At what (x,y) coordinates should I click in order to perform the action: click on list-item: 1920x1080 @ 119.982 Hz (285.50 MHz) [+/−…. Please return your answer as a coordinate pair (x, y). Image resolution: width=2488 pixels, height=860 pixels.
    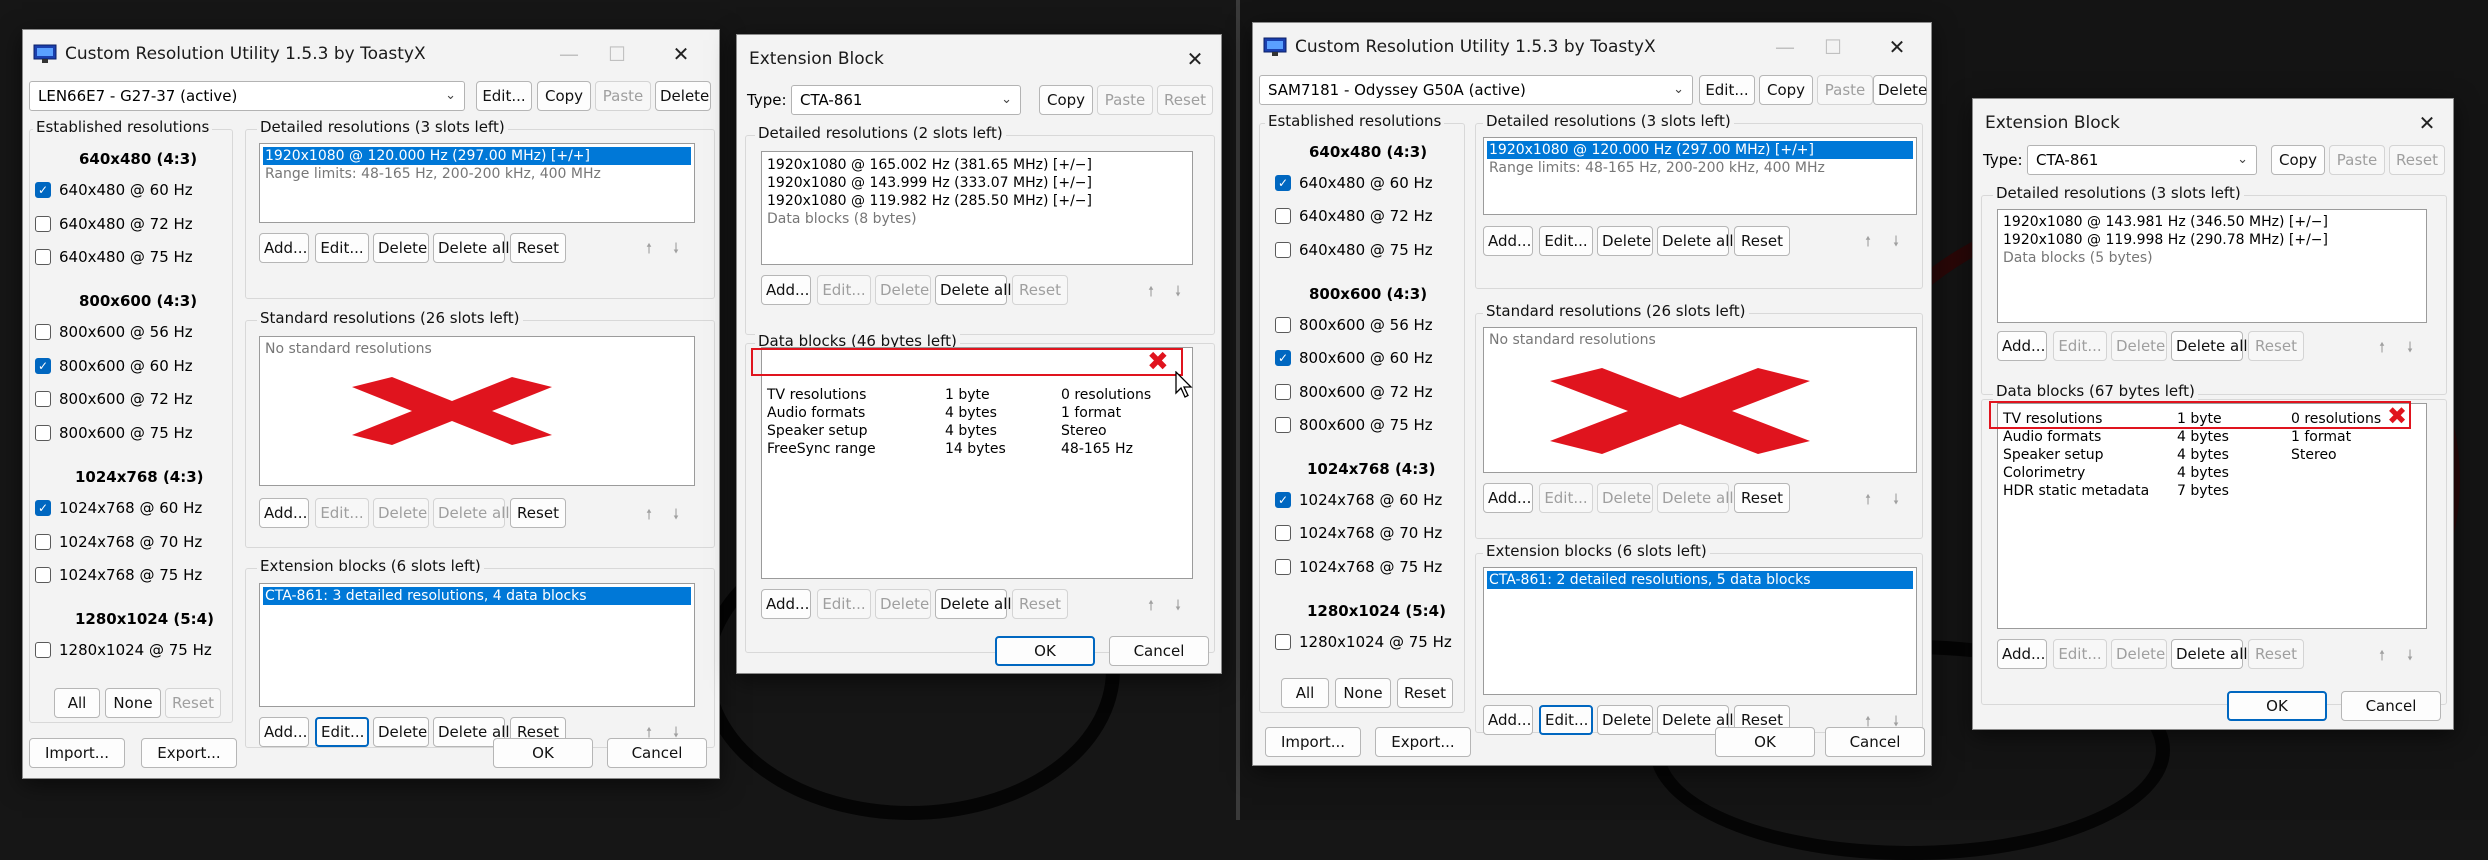
    Looking at the image, I should click on (977, 201).